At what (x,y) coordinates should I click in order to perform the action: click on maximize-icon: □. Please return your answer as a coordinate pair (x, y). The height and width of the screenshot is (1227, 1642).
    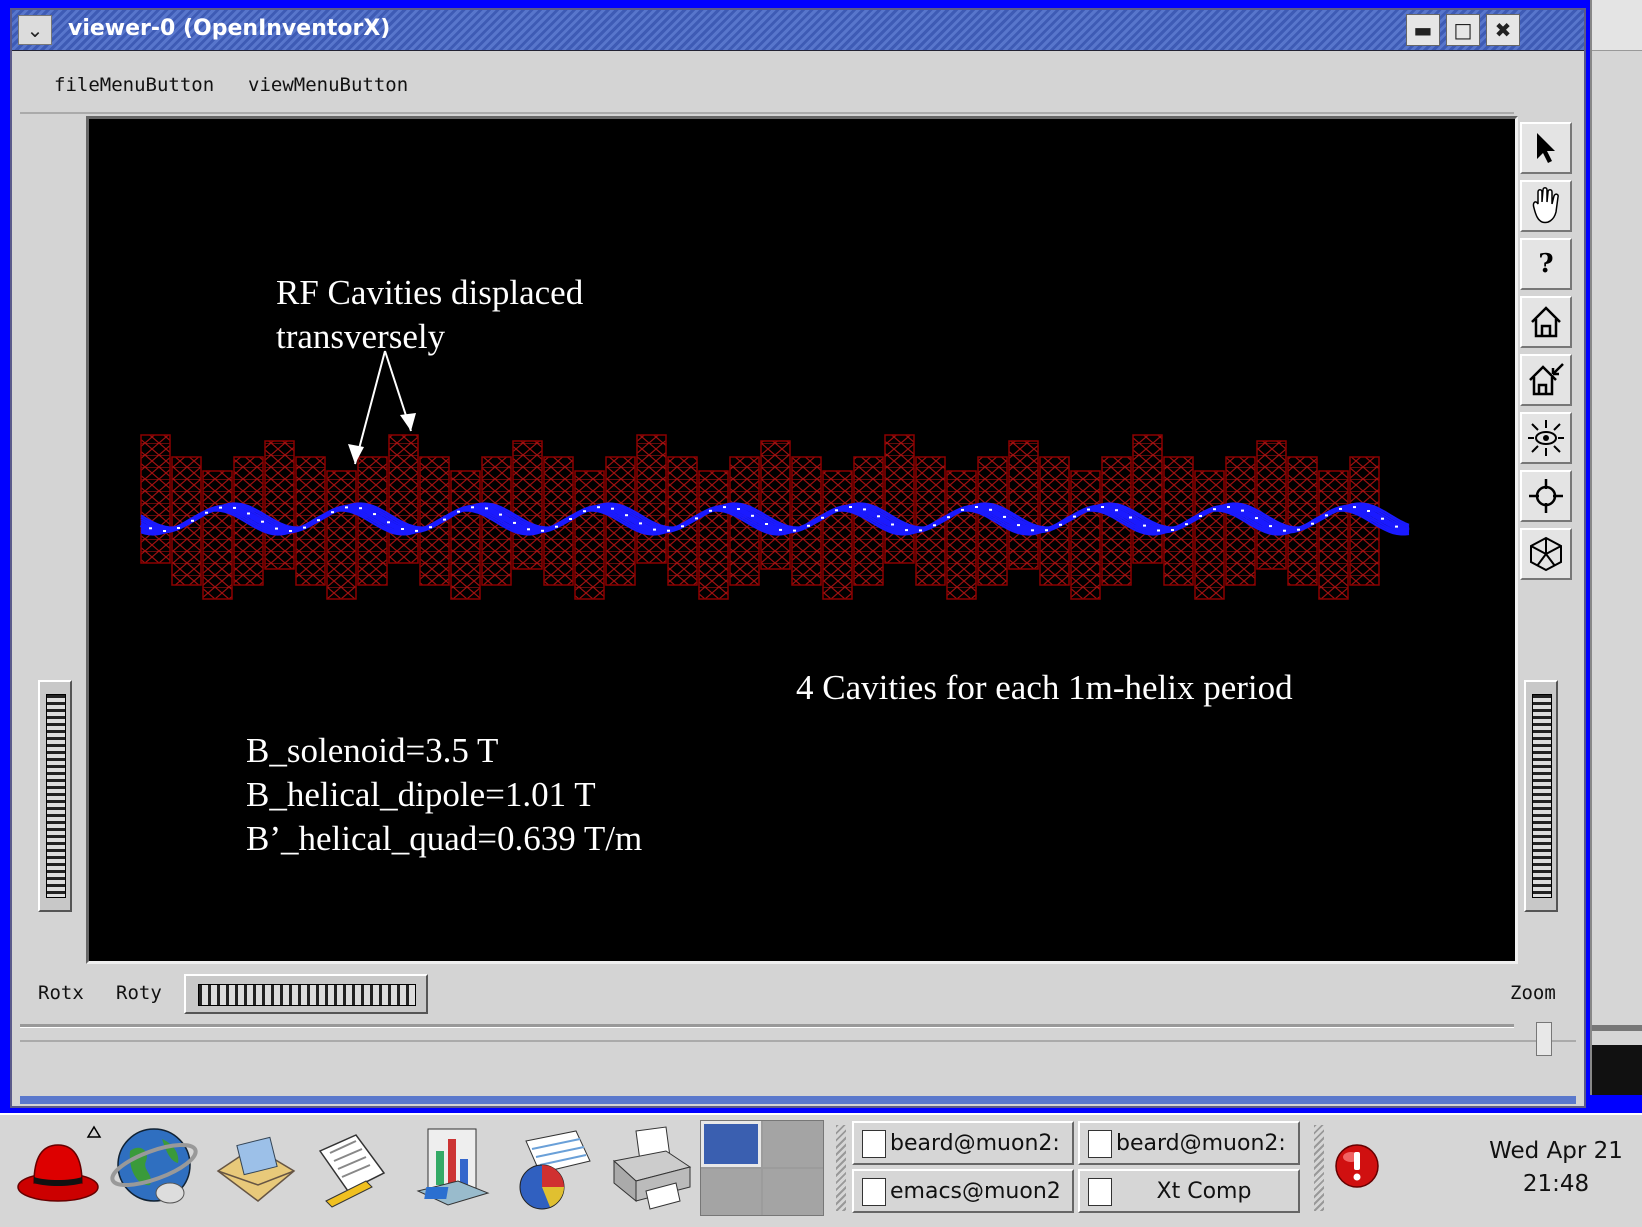
    Looking at the image, I should click on (1463, 30).